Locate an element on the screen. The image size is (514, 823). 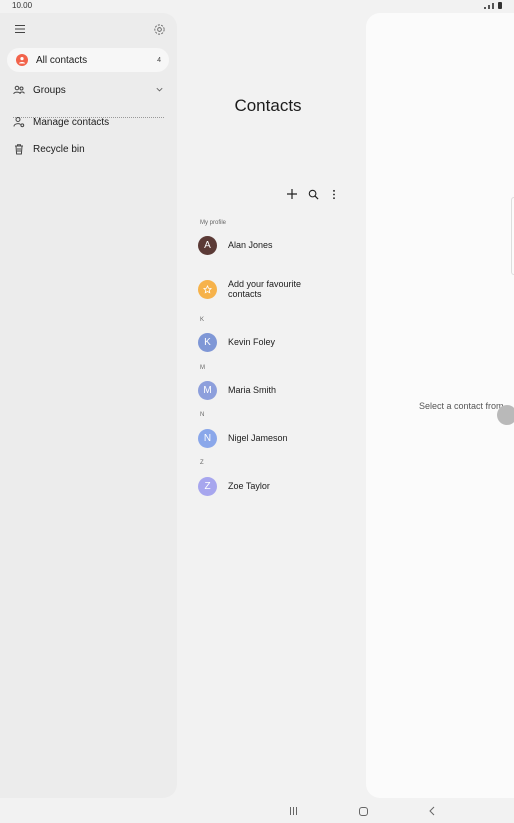
section-header-my-profile: My profile is located at coordinates (213, 223).